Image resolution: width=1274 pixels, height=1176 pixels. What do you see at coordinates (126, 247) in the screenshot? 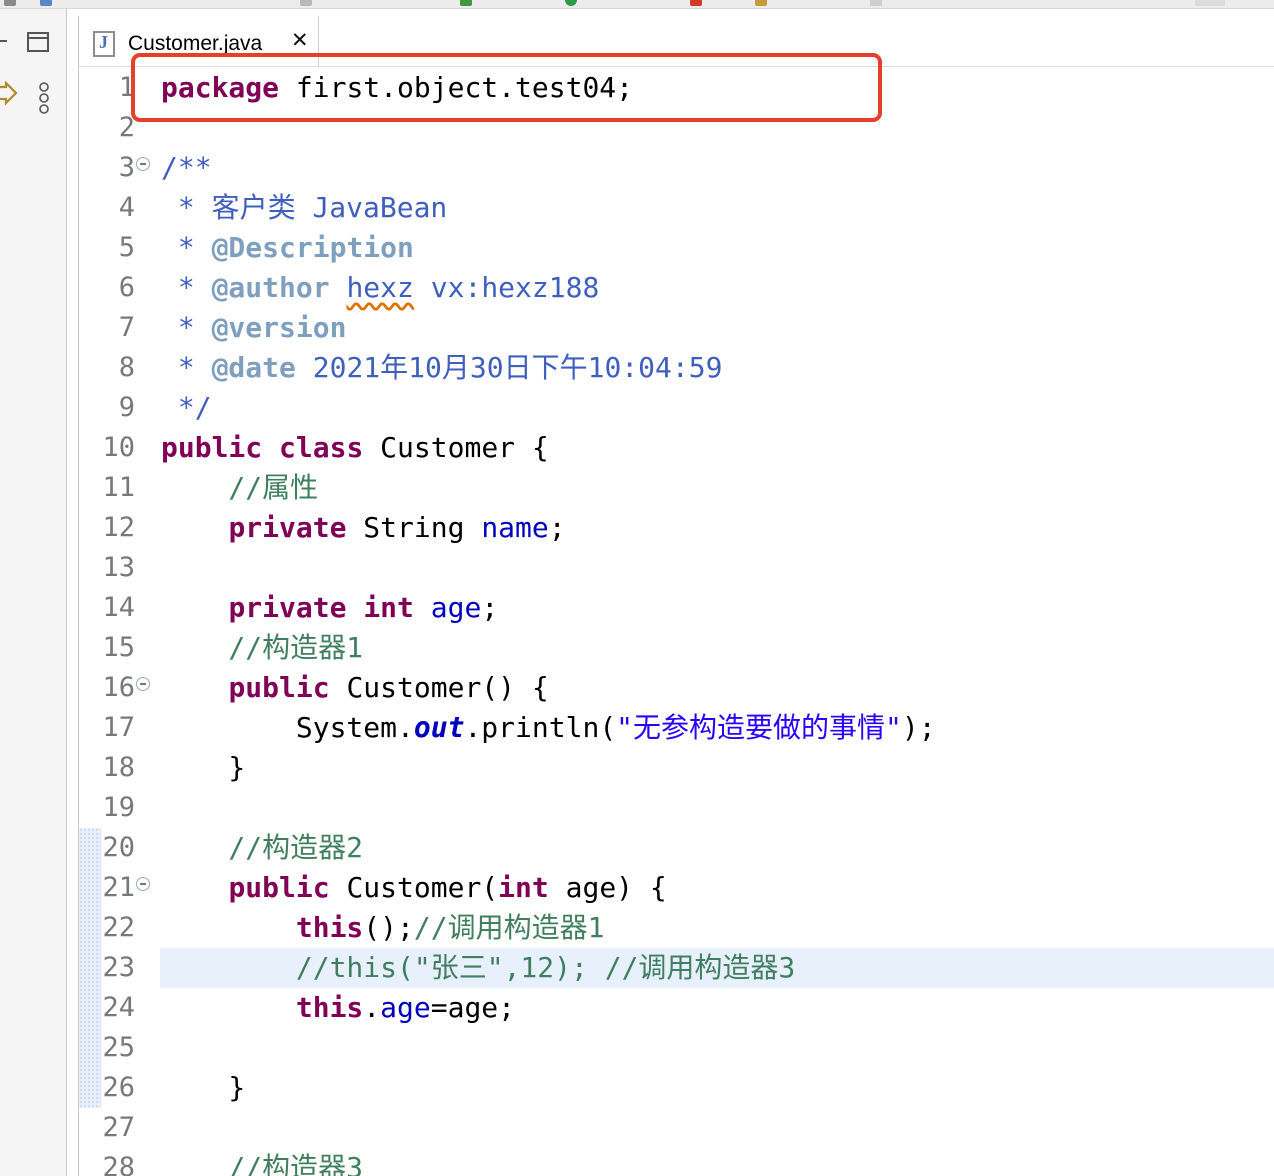
I see `line-number: 5` at bounding box center [126, 247].